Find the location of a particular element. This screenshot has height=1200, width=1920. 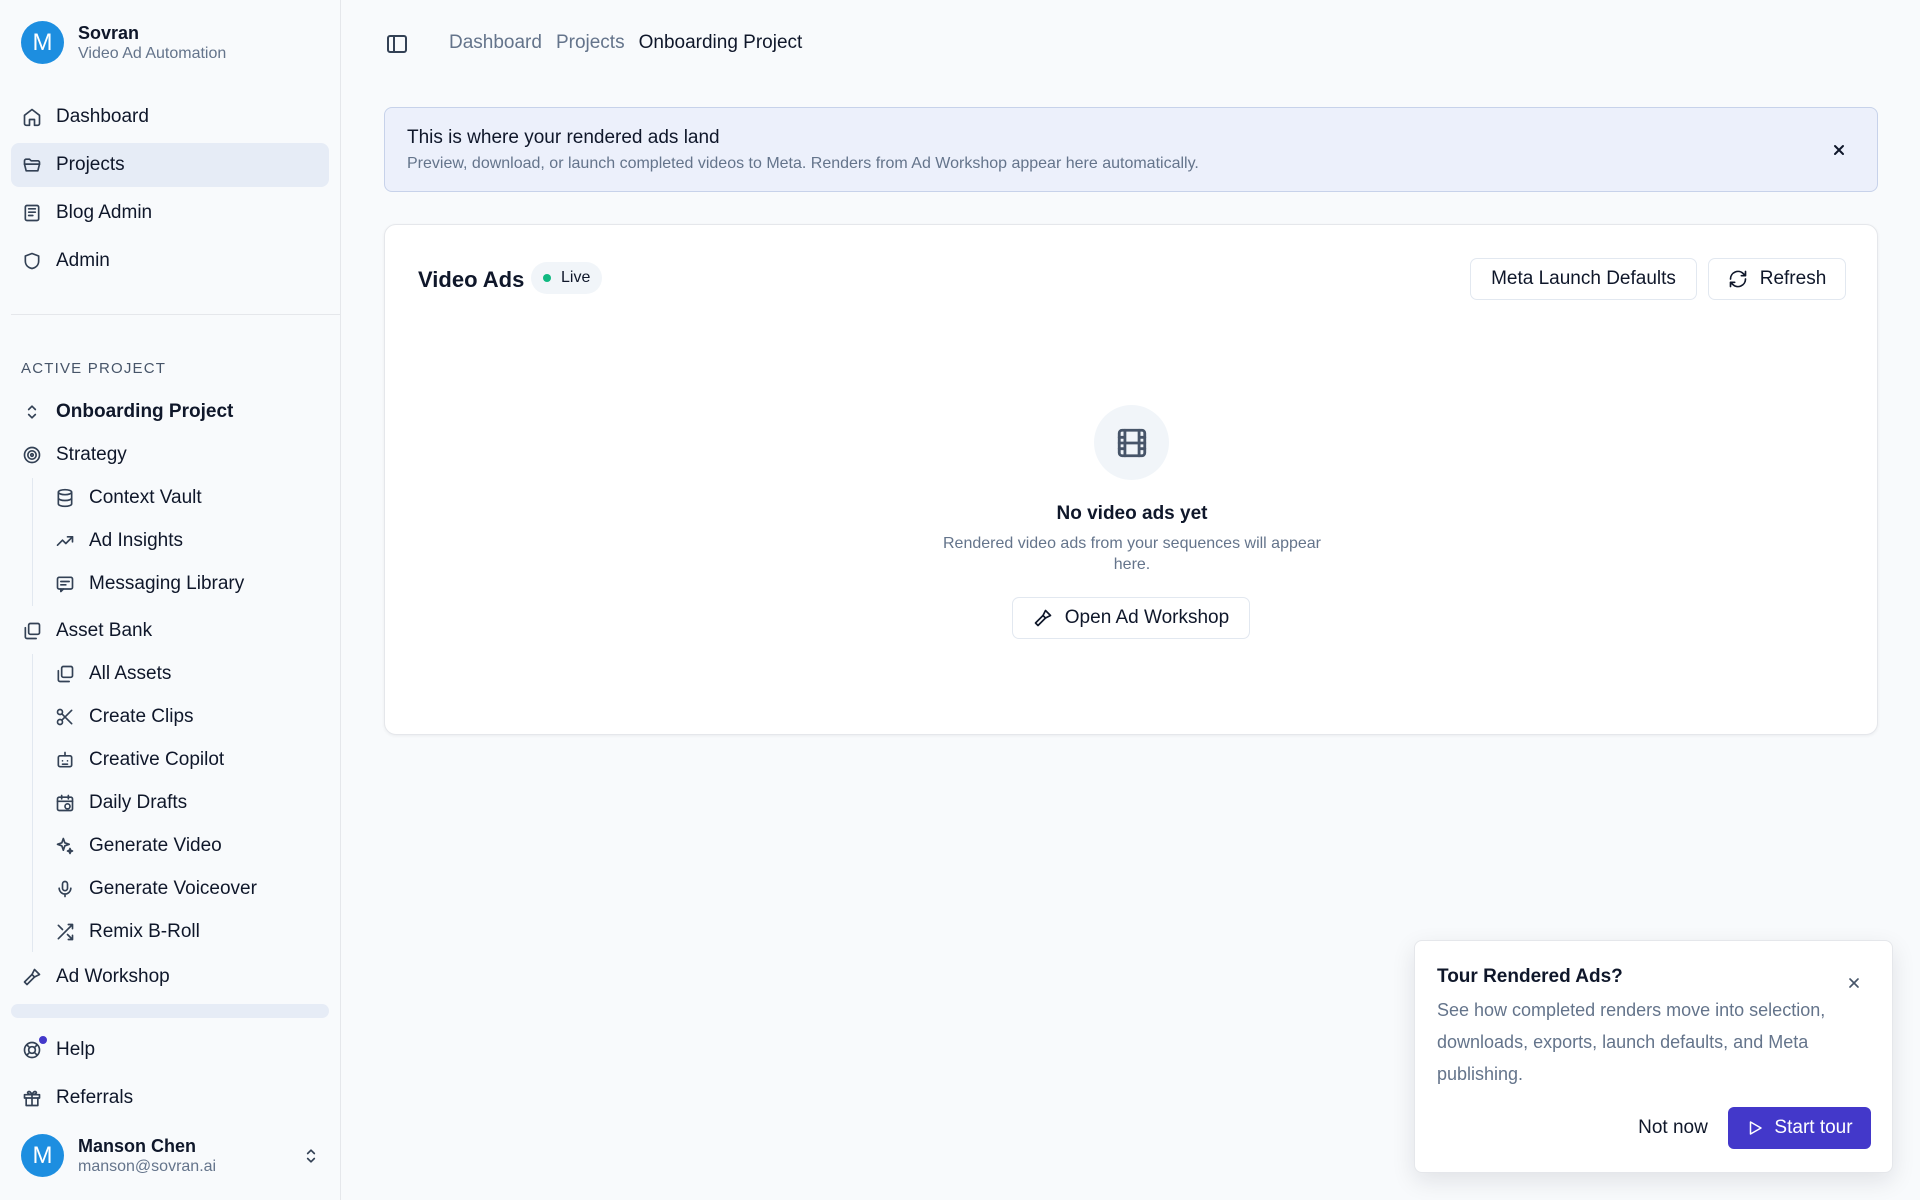

brand: M Sovran Video Ad Automation is located at coordinates (123, 42).